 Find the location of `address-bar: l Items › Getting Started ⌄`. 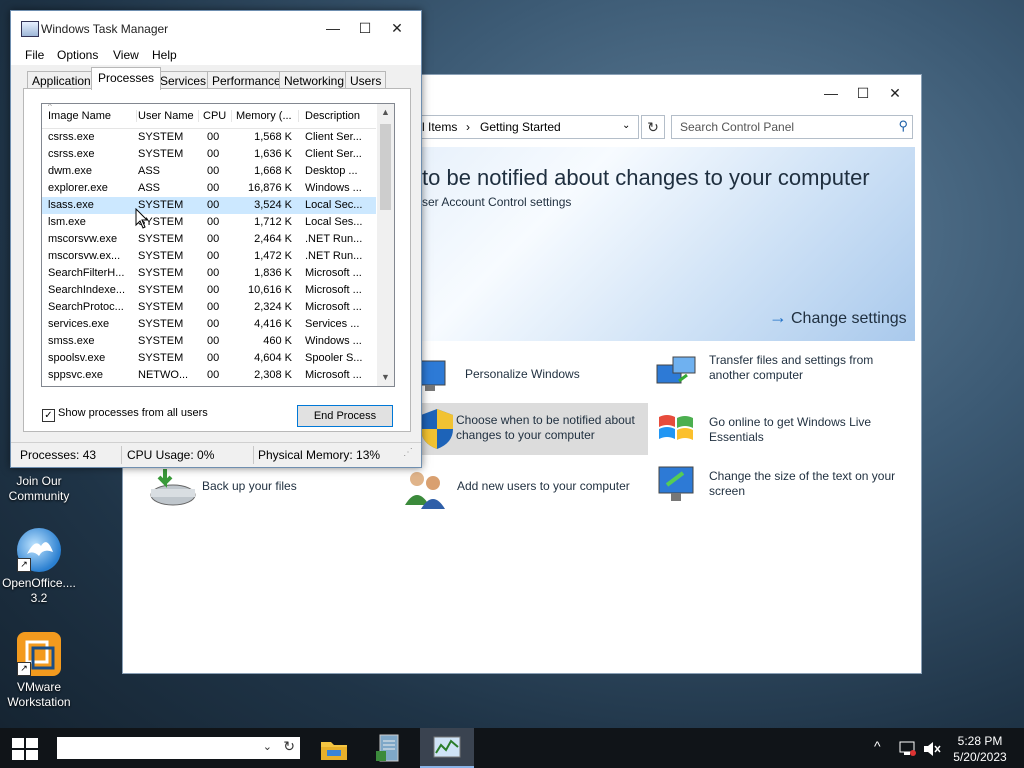

address-bar: l Items › Getting Started ⌄ is located at coordinates (527, 127).